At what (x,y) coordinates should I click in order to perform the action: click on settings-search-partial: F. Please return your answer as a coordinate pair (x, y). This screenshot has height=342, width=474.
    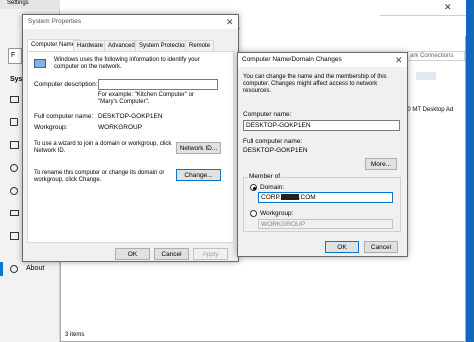
    Looking at the image, I should click on (13, 55).